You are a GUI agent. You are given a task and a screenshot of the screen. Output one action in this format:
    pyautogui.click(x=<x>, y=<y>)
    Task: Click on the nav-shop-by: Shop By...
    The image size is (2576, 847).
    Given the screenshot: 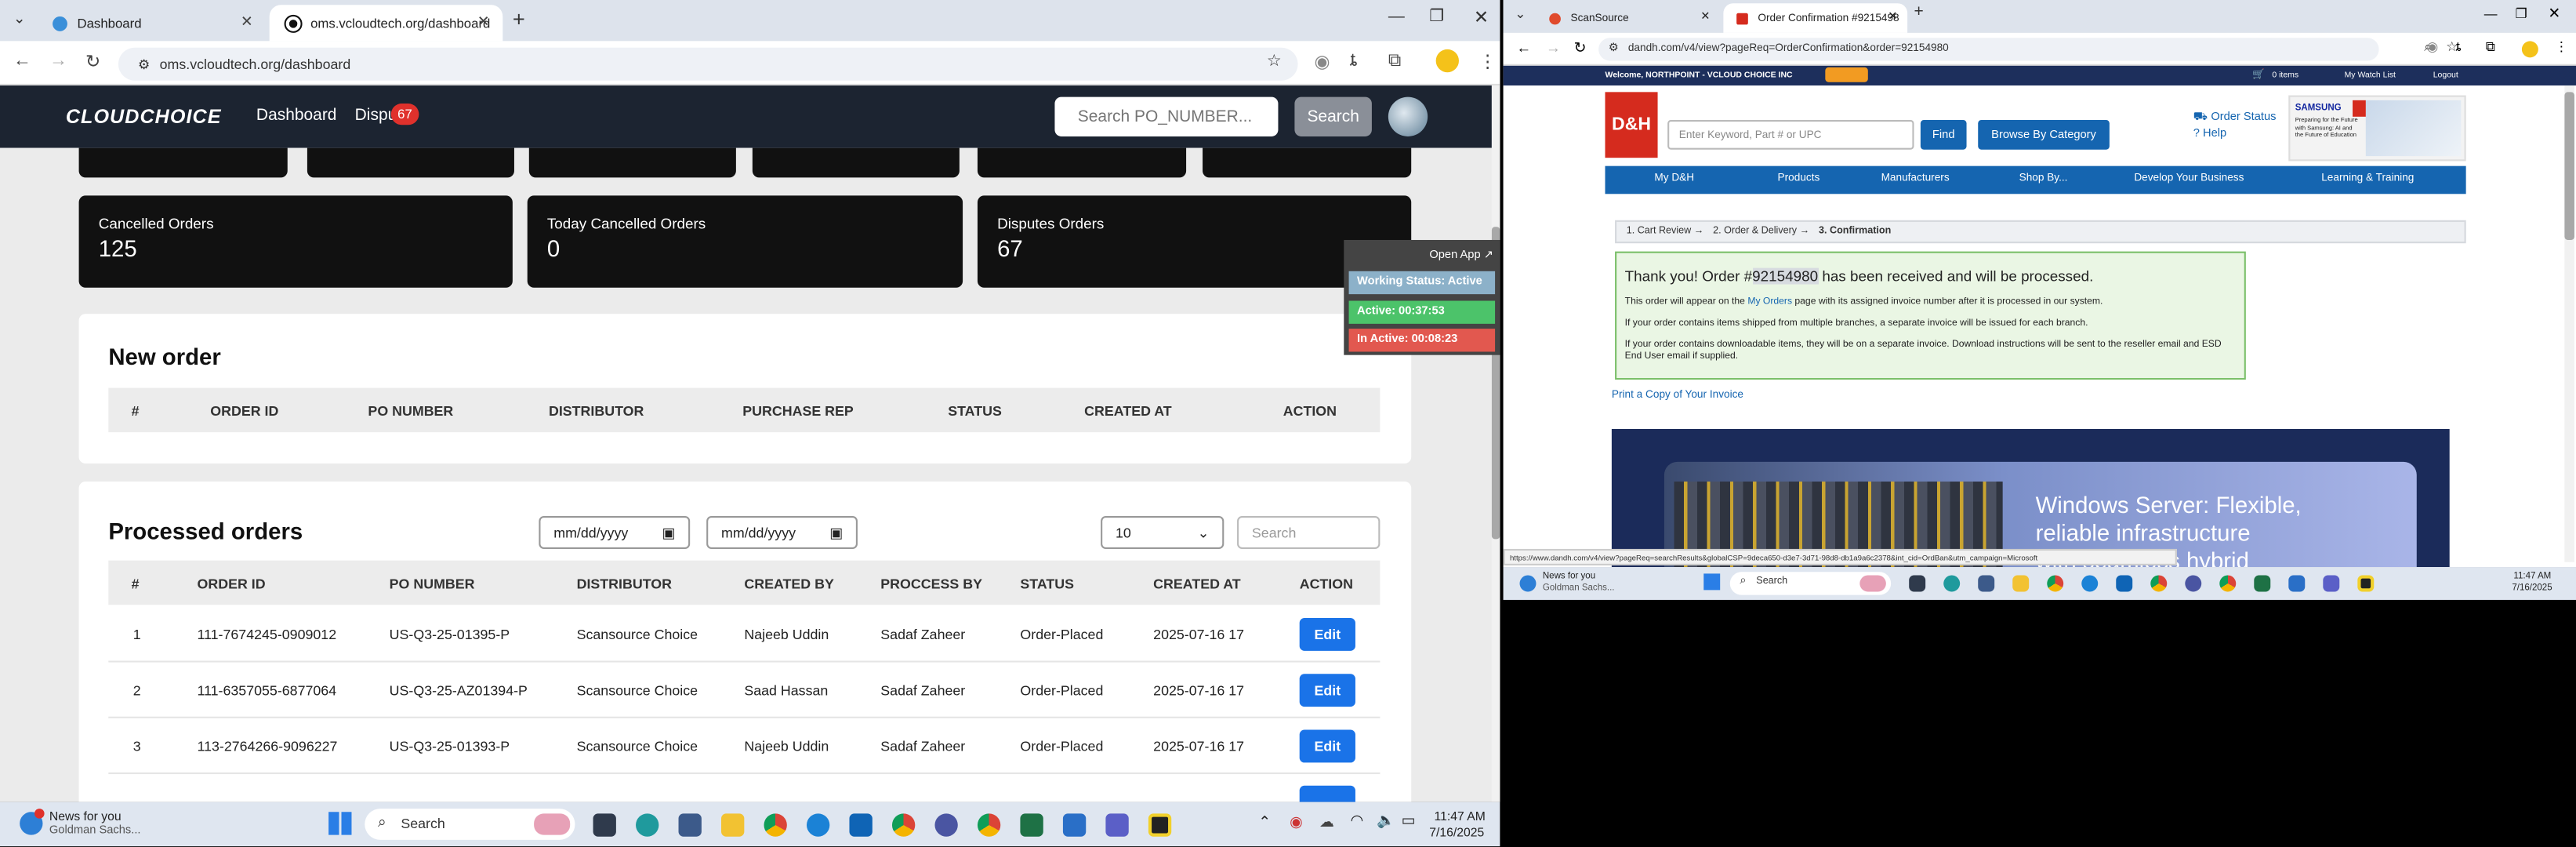 What is the action you would take?
    pyautogui.click(x=2043, y=178)
    